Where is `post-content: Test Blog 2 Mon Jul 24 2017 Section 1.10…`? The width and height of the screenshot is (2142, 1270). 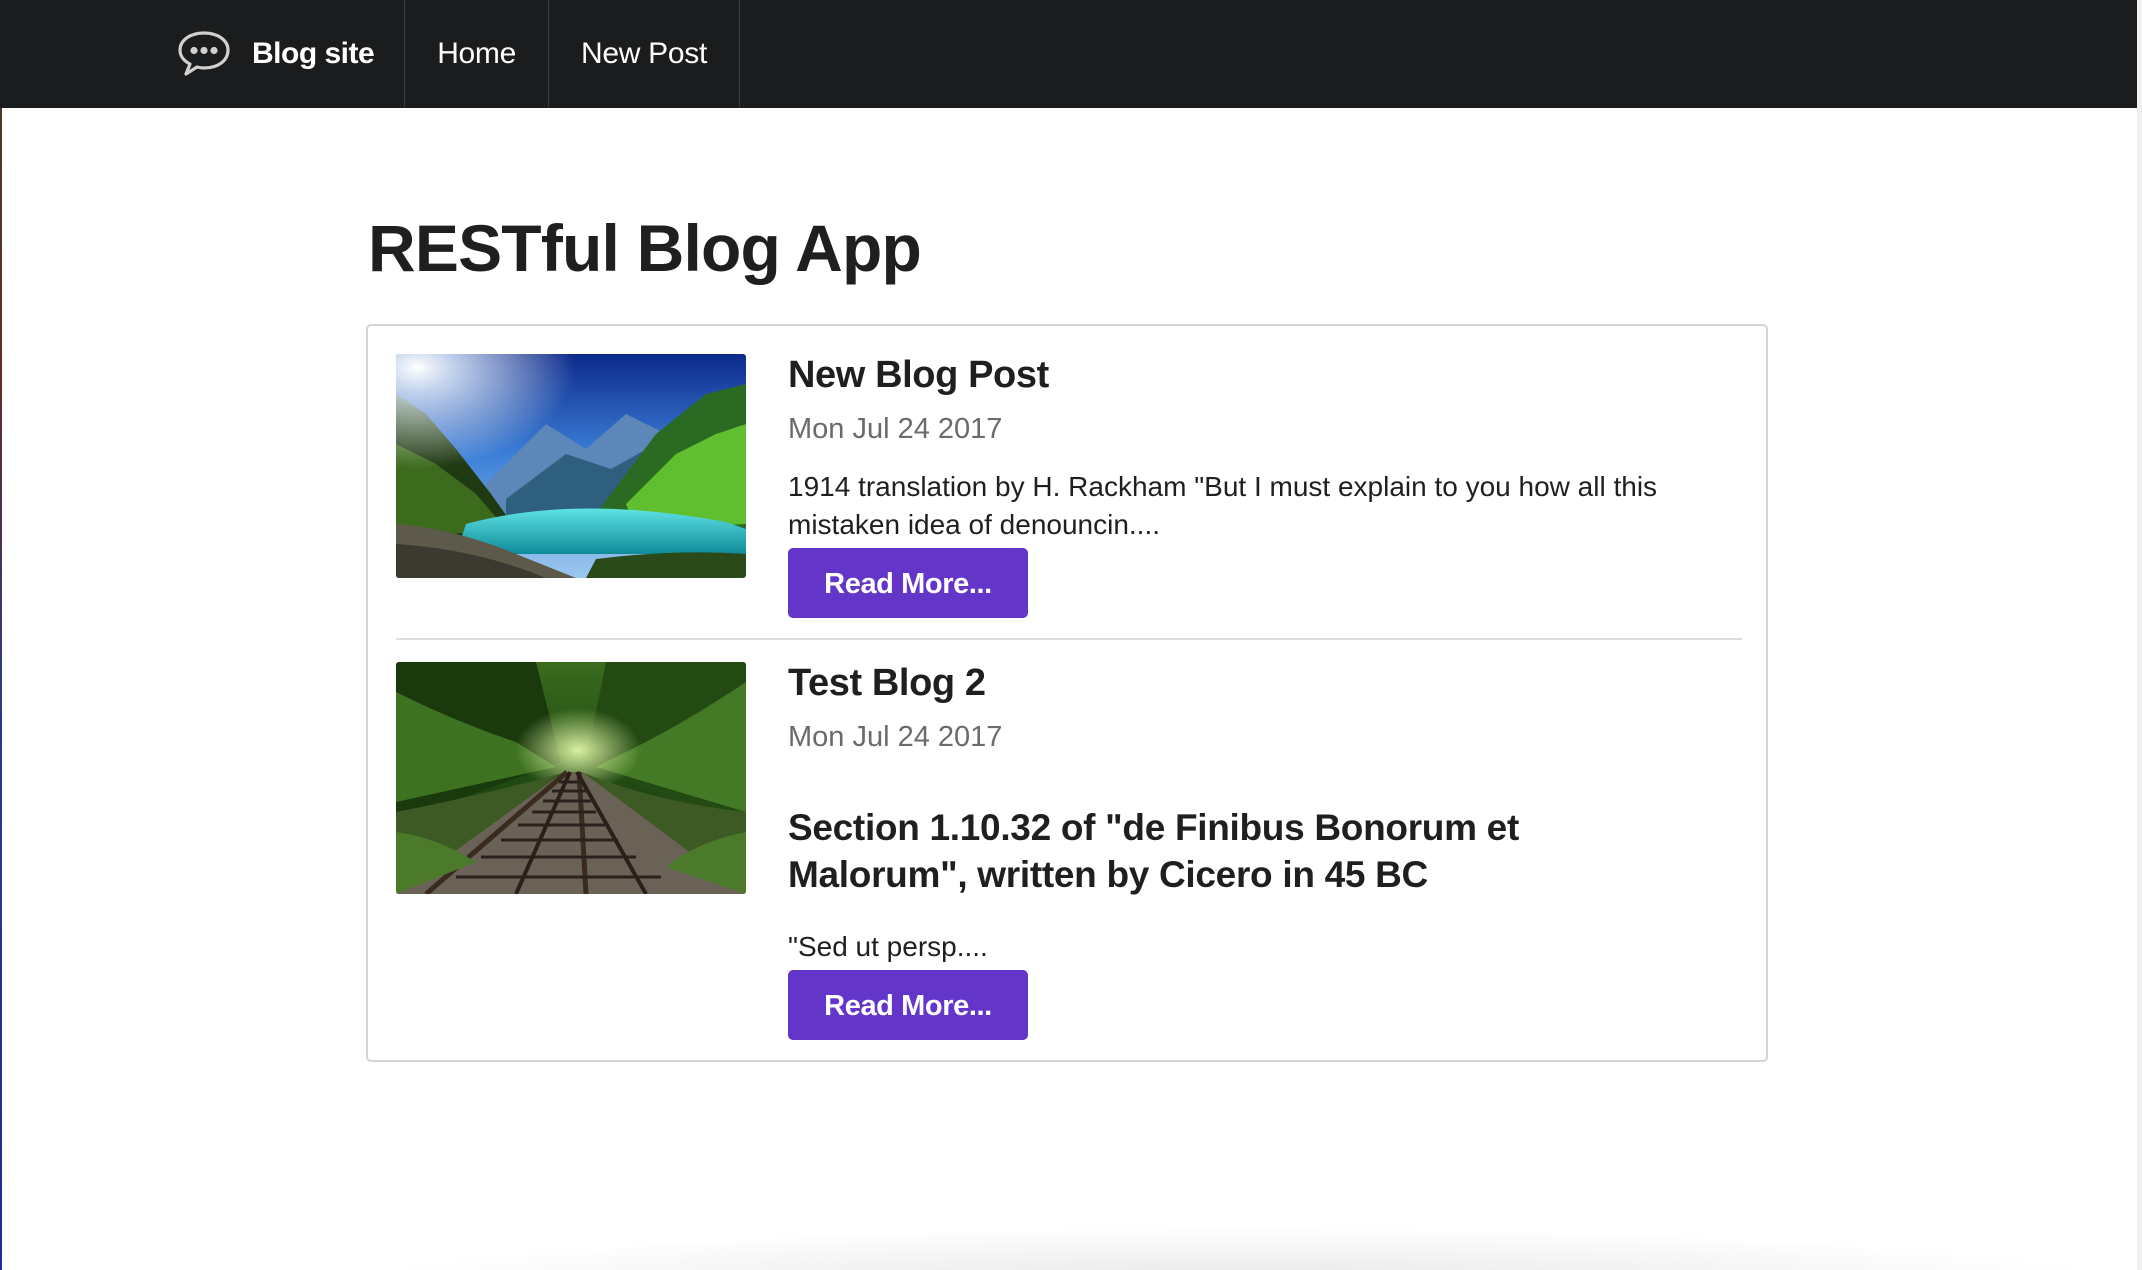
post-content: Test Blog 2 Mon Jul 24 2017 Section 1.10… is located at coordinates (1263, 851).